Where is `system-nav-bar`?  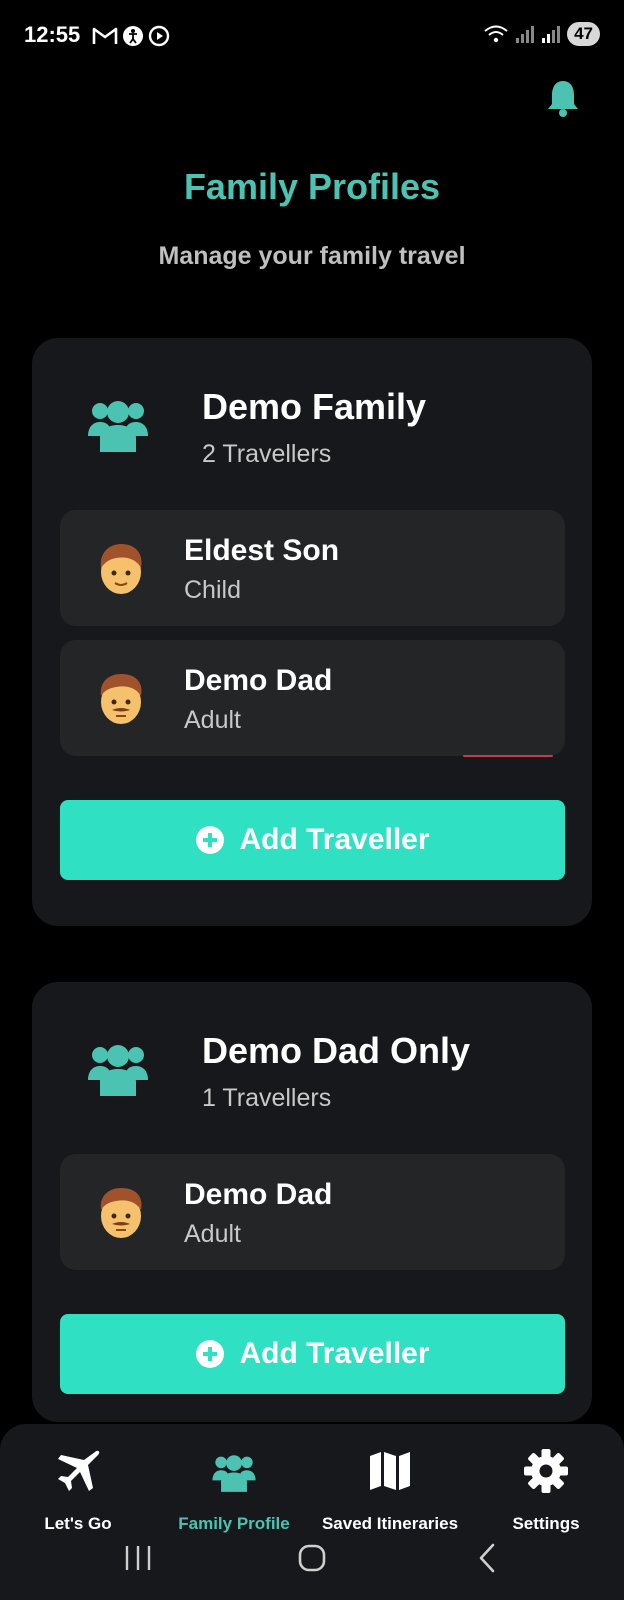
system-nav-bar is located at coordinates (312, 1560).